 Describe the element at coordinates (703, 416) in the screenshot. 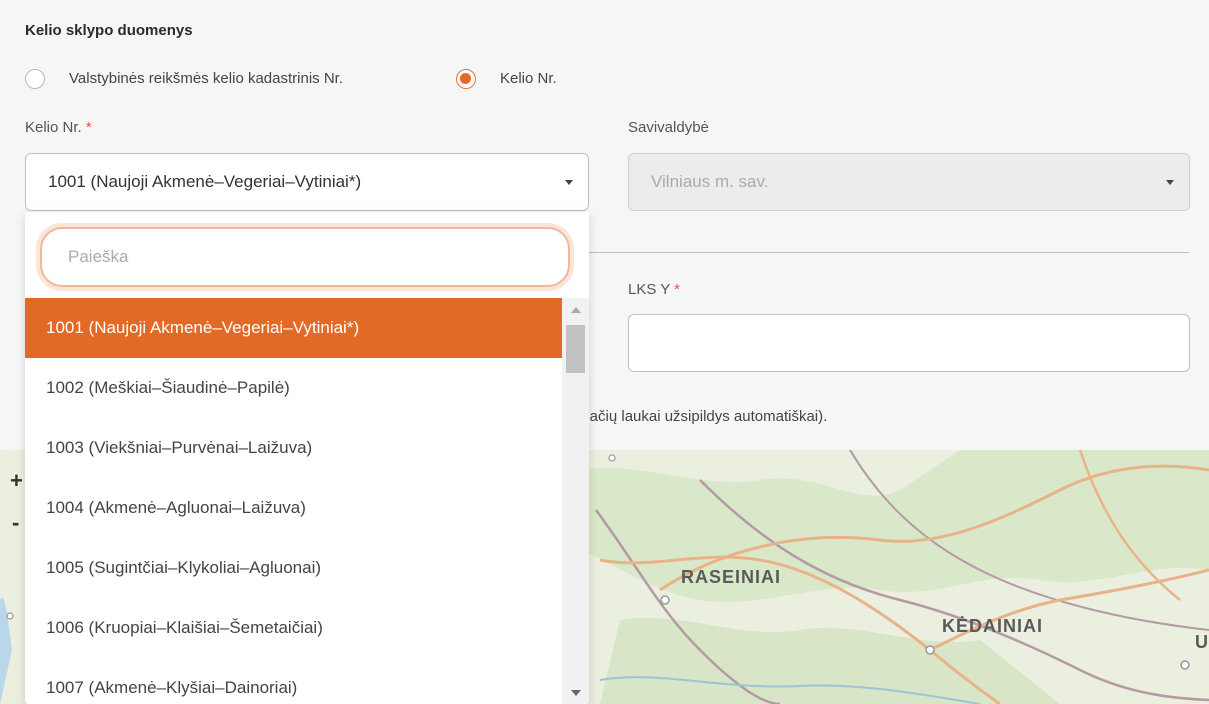

I see `hint-text: inačių laukai užsipildys automatiškai).` at that location.